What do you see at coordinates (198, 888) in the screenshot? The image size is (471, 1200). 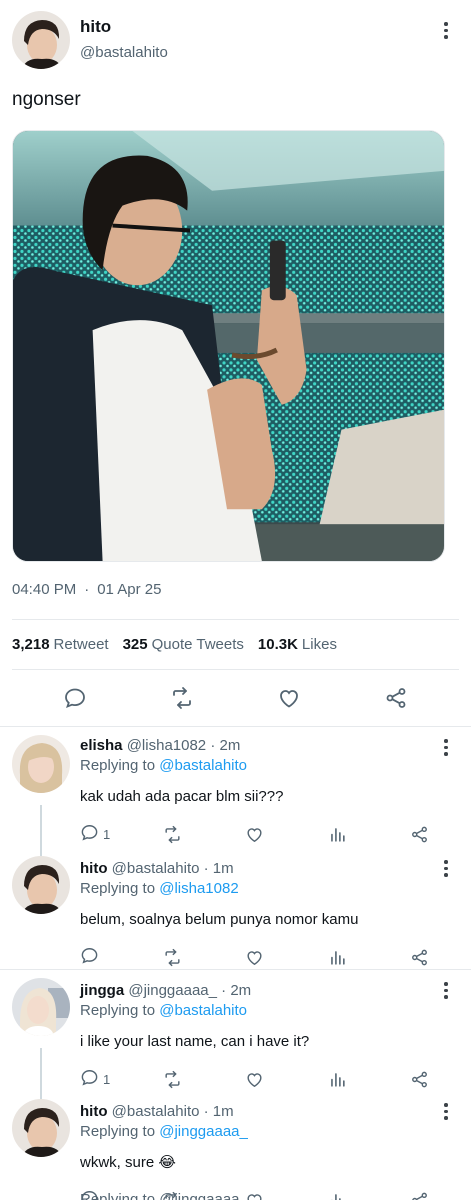 I see `replying-to-link: @lisha1082` at bounding box center [198, 888].